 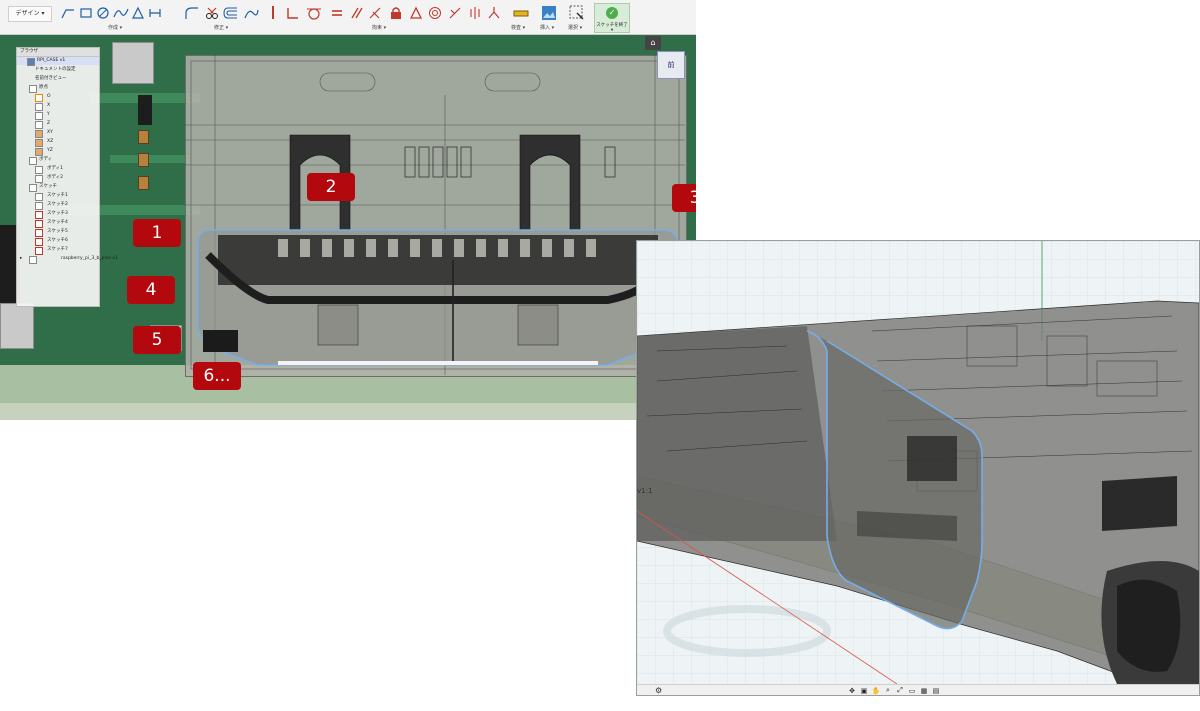 I want to click on viewports-icon: ▤, so click(x=936, y=691).